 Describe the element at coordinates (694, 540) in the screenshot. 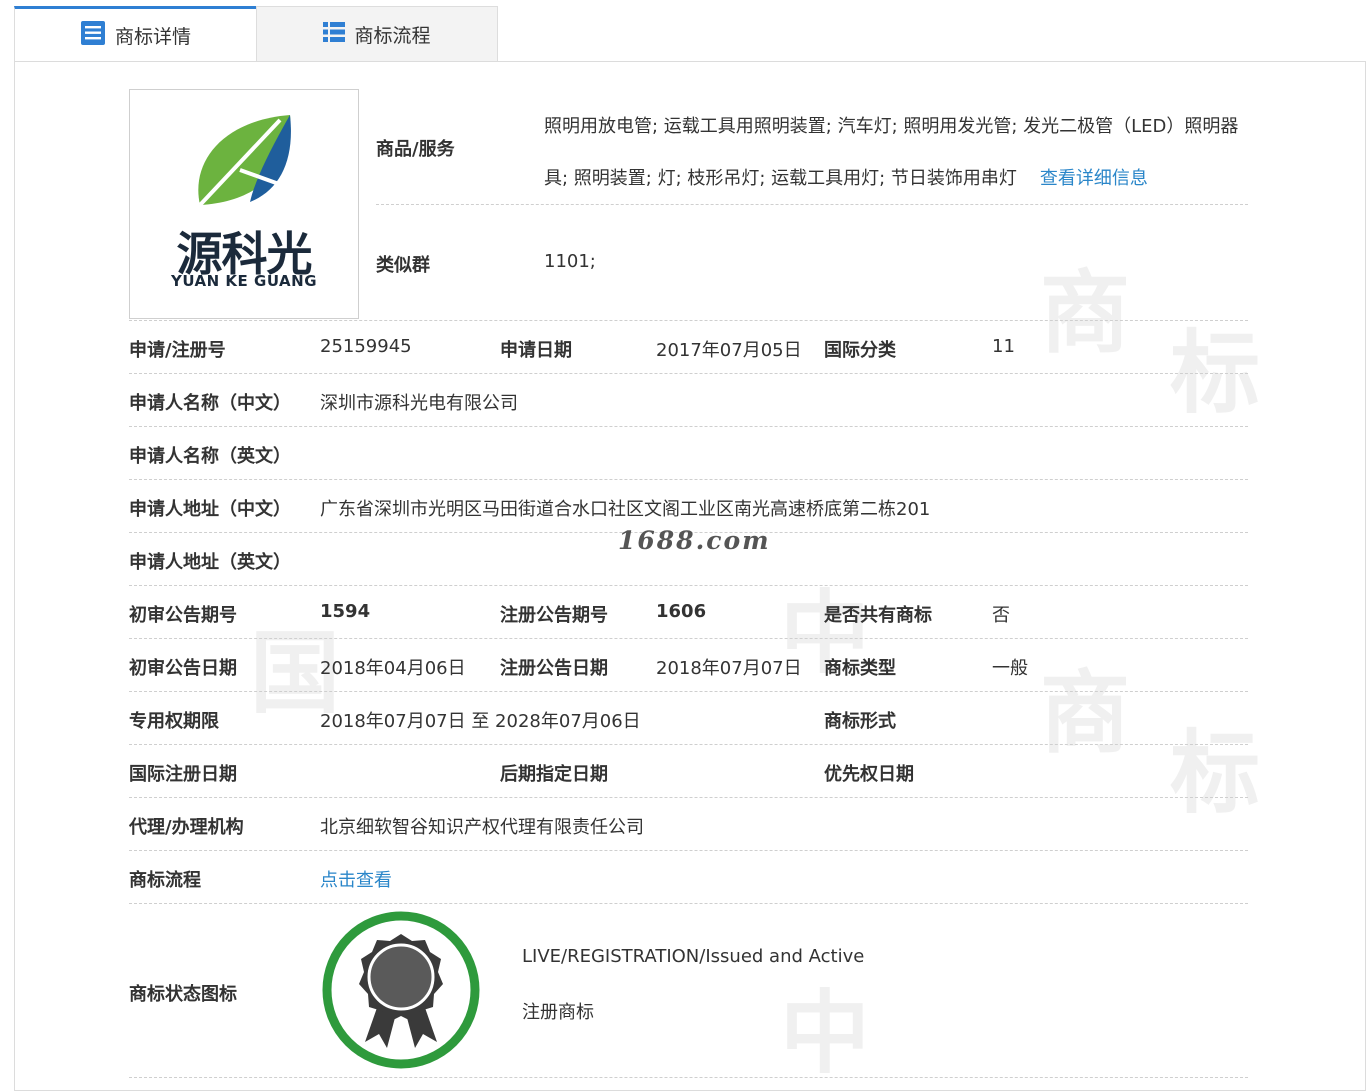

I see `site-watermark: 1688.com` at that location.